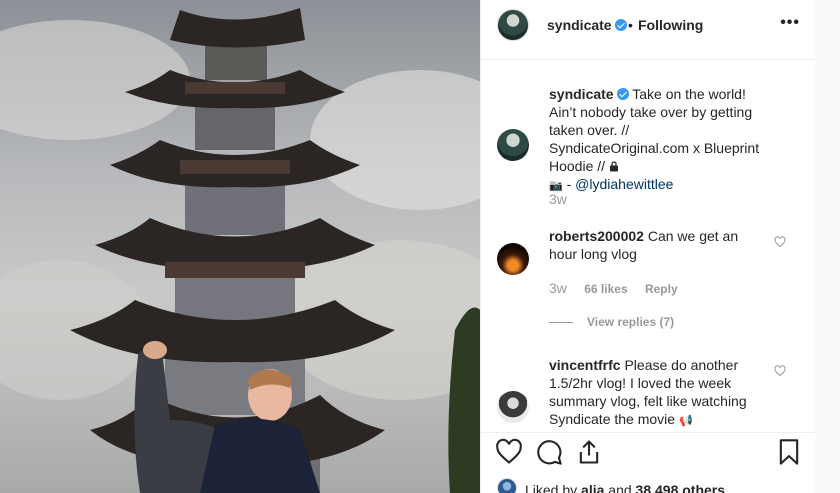  What do you see at coordinates (509, 452) in the screenshot?
I see `heart-icon` at bounding box center [509, 452].